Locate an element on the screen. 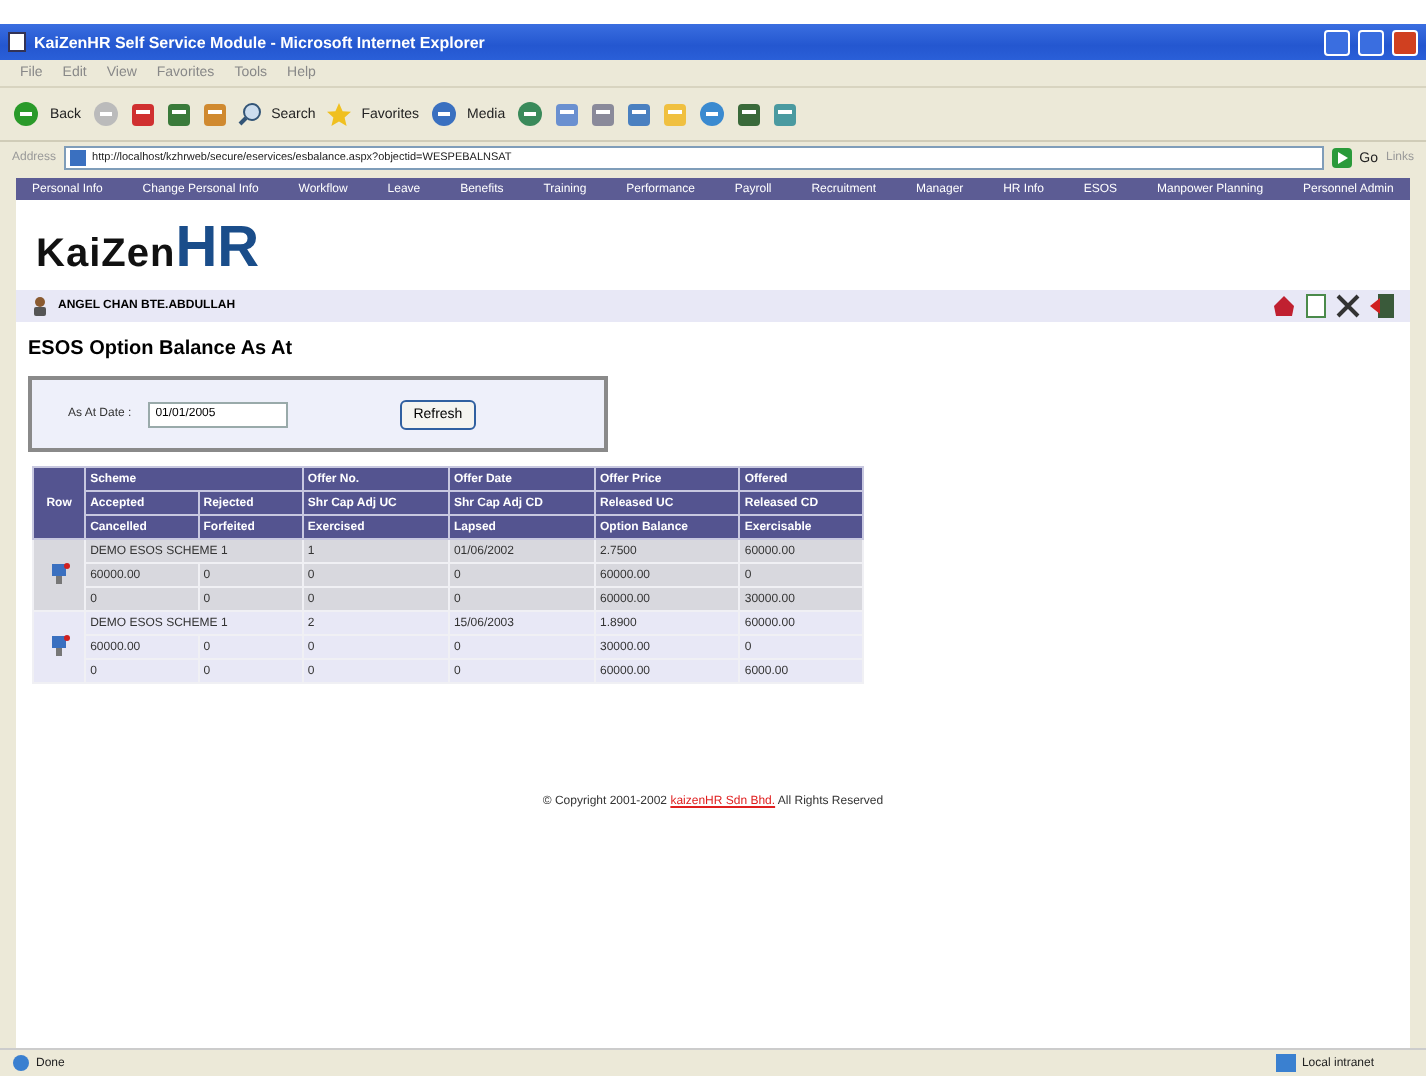  document-icon is located at coordinates (1316, 306).